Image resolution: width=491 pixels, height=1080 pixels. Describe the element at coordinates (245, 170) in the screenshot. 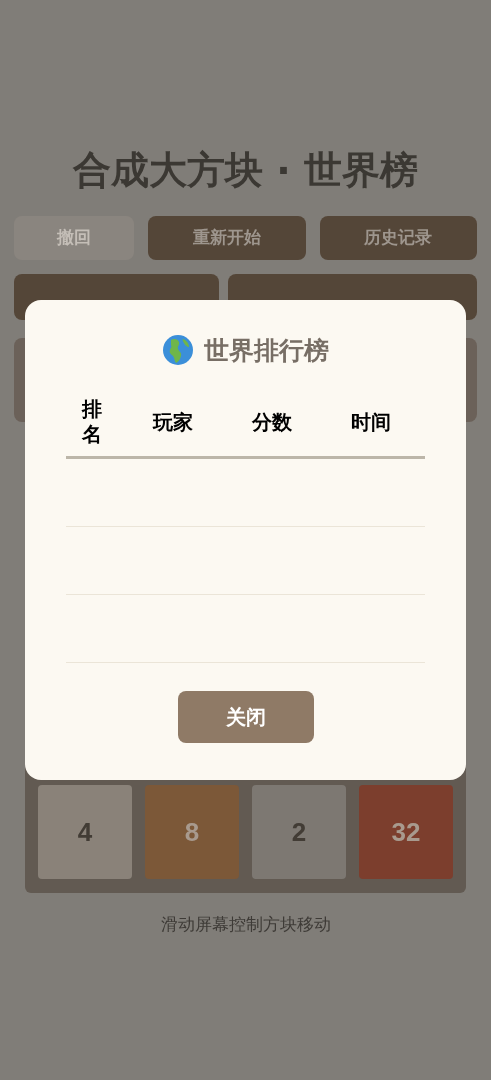

I see `game-title: 合成大方块 · 世界榜` at that location.